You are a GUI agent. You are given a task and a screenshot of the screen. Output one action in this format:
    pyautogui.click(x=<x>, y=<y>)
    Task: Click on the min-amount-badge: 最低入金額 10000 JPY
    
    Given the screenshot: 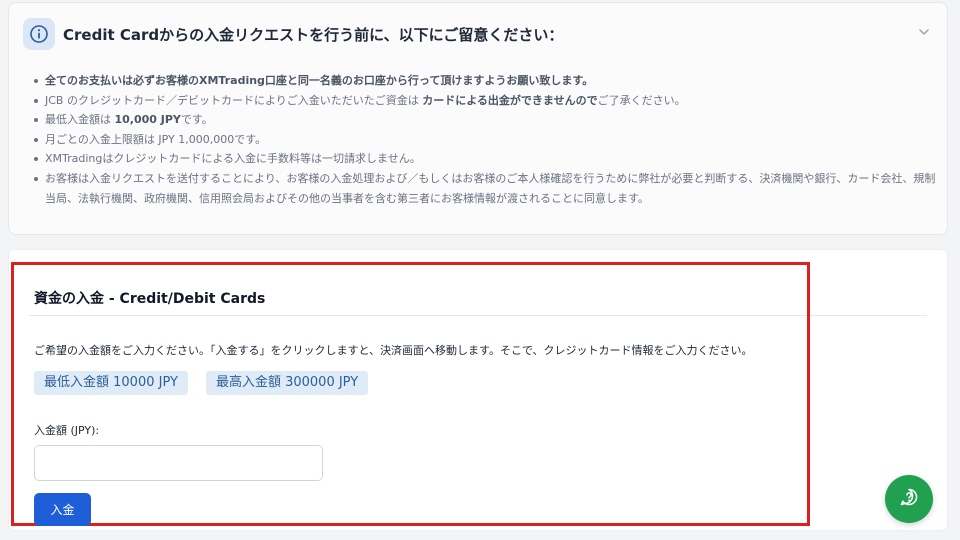 What is the action you would take?
    pyautogui.click(x=111, y=383)
    